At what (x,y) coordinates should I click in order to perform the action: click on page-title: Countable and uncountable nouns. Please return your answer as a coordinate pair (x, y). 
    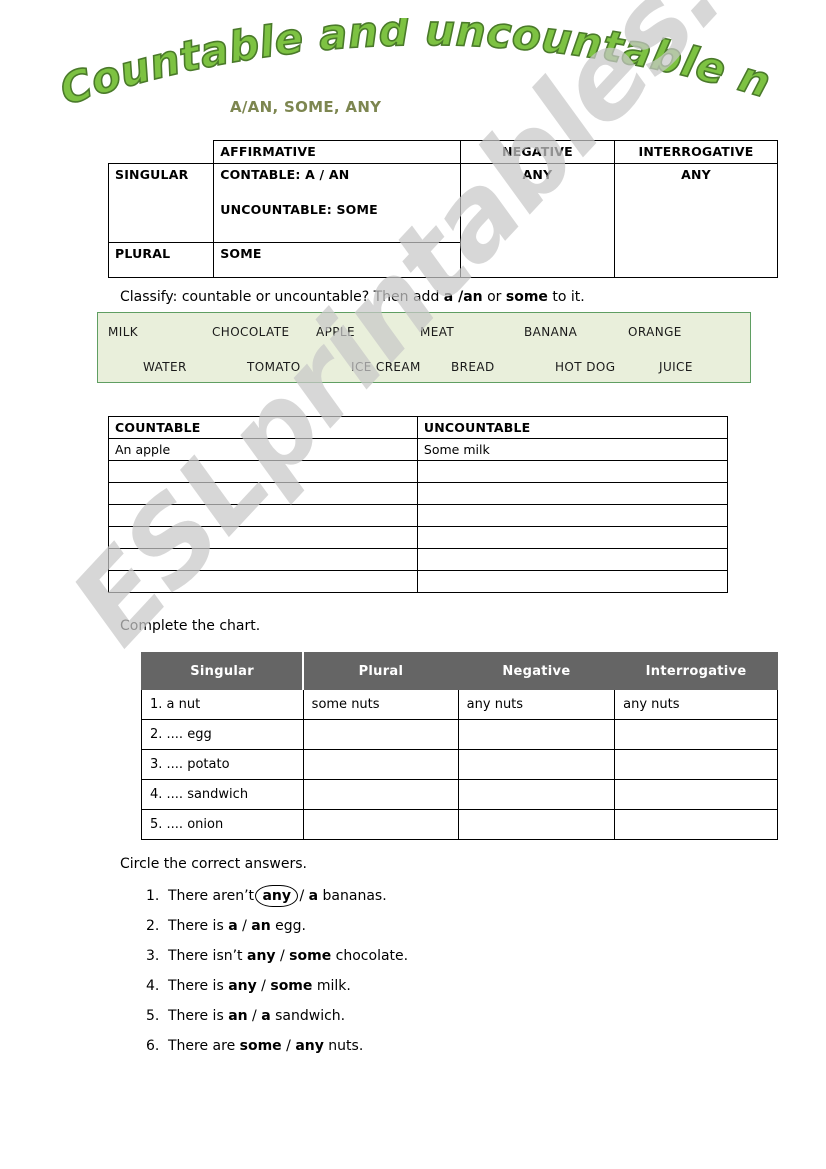
    Looking at the image, I should click on (413, 64).